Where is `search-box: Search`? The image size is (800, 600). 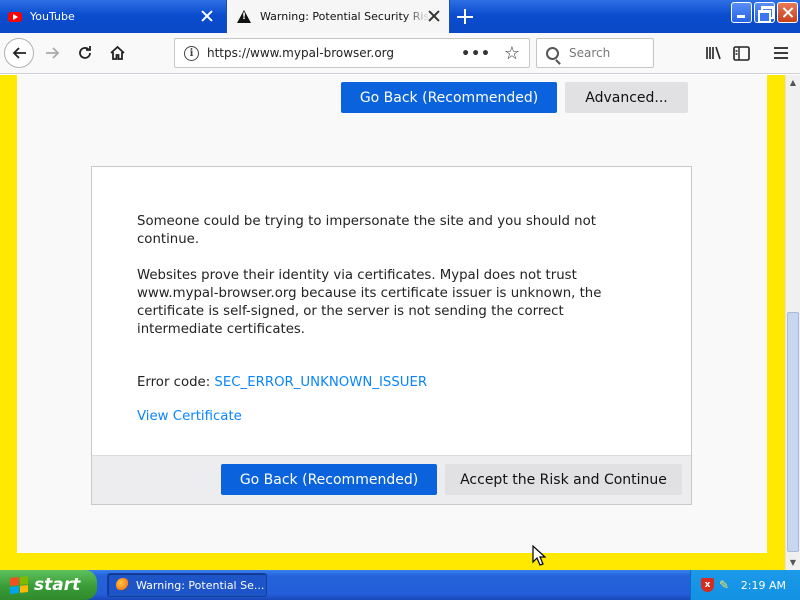 search-box: Search is located at coordinates (595, 53).